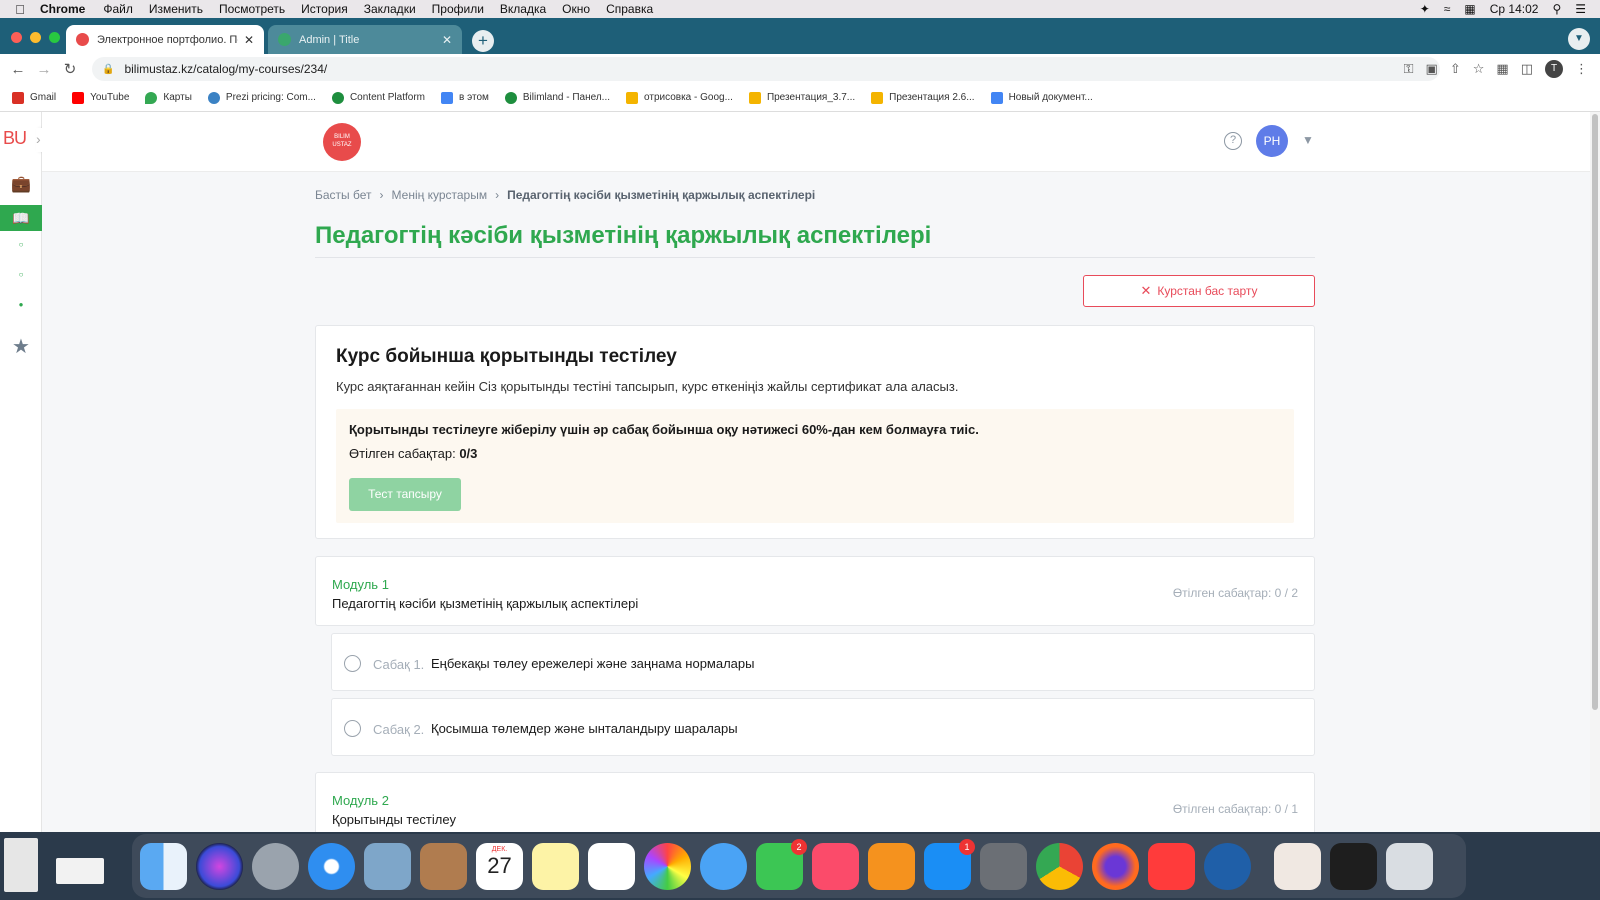 This screenshot has height=900, width=1600. Describe the element at coordinates (1059, 866) in the screenshot. I see `chrome-icon` at that location.